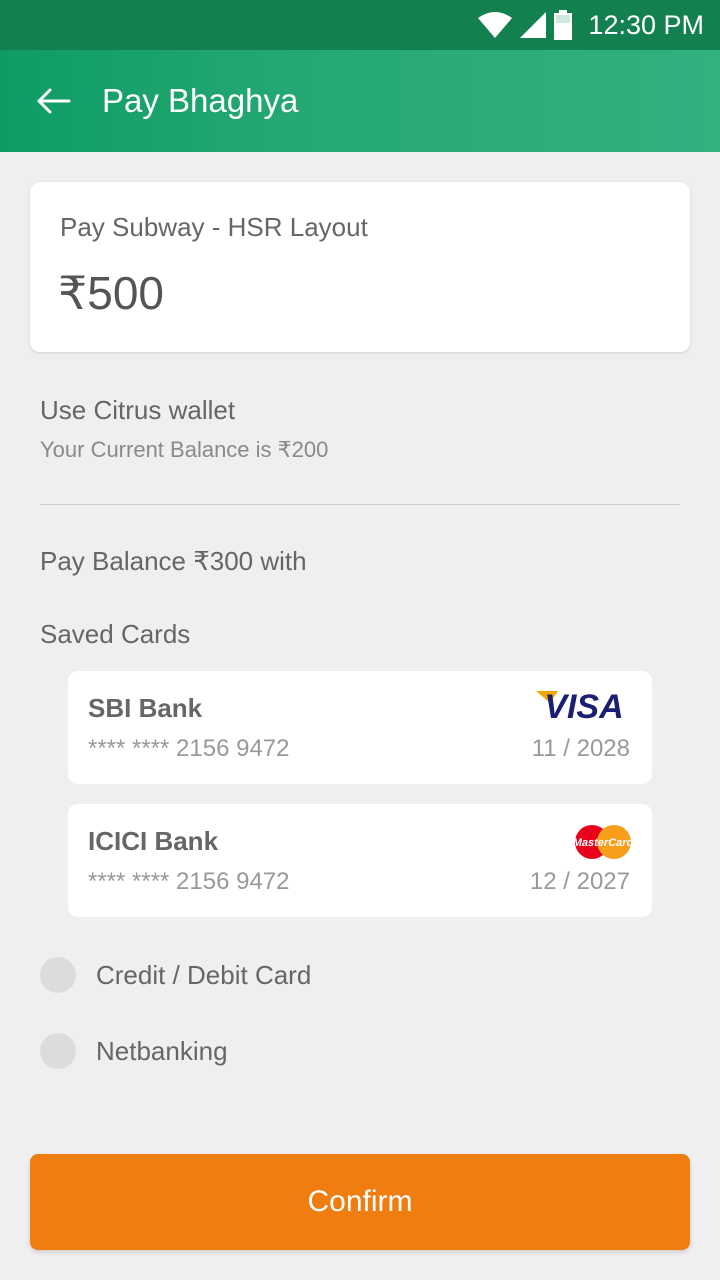 The width and height of the screenshot is (720, 1280). What do you see at coordinates (204, 974) in the screenshot?
I see `option-label: Credit / Debit Card` at bounding box center [204, 974].